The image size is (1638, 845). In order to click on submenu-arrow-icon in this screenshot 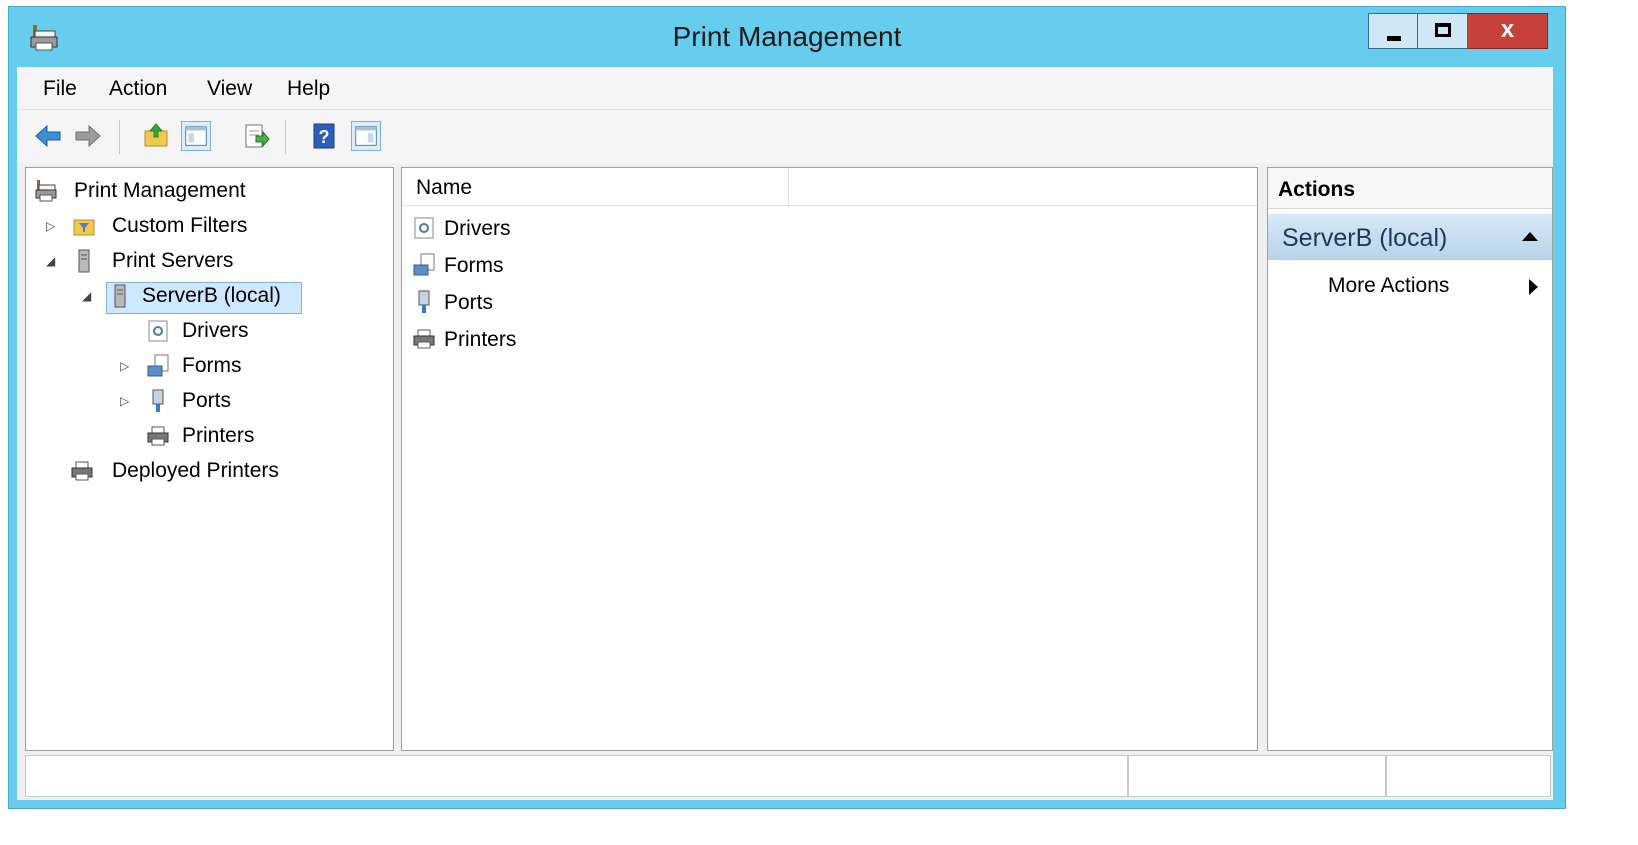, I will do `click(1533, 287)`.